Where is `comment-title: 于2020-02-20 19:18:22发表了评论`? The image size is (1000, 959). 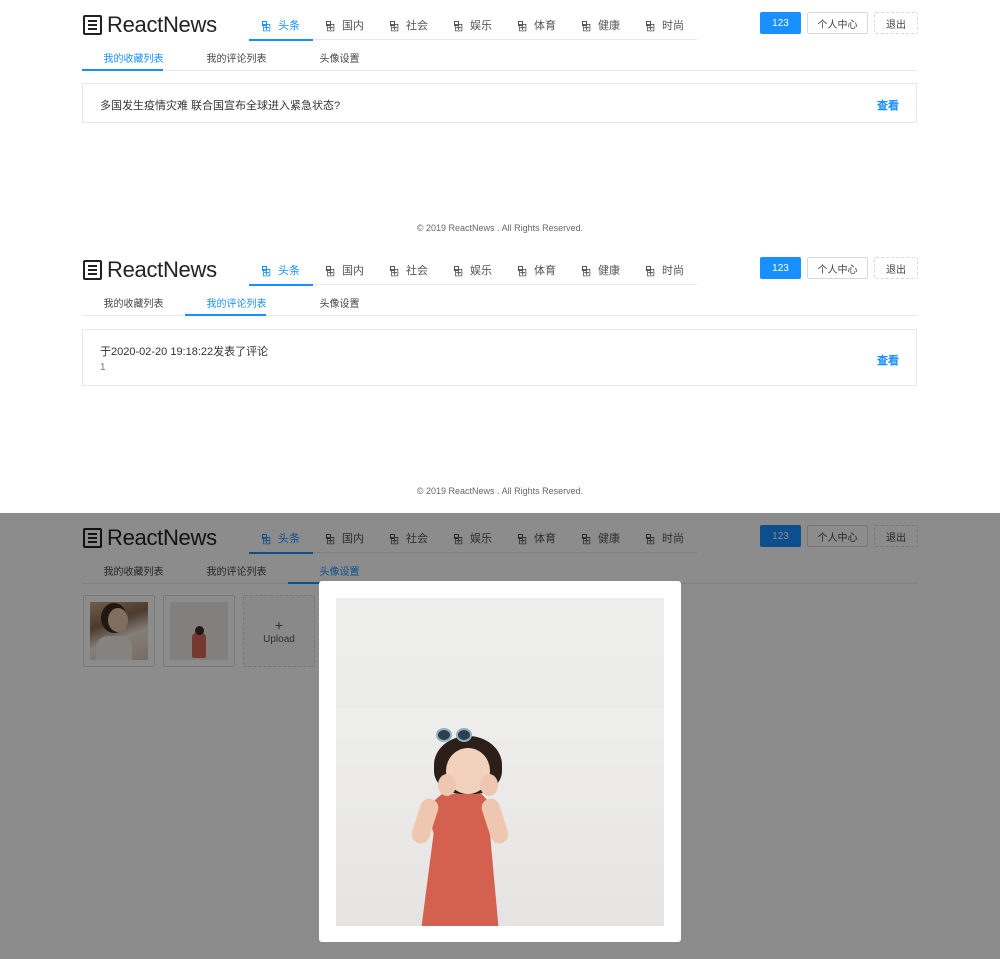
comment-title: 于2020-02-20 19:18:22发表了评论 is located at coordinates (184, 352).